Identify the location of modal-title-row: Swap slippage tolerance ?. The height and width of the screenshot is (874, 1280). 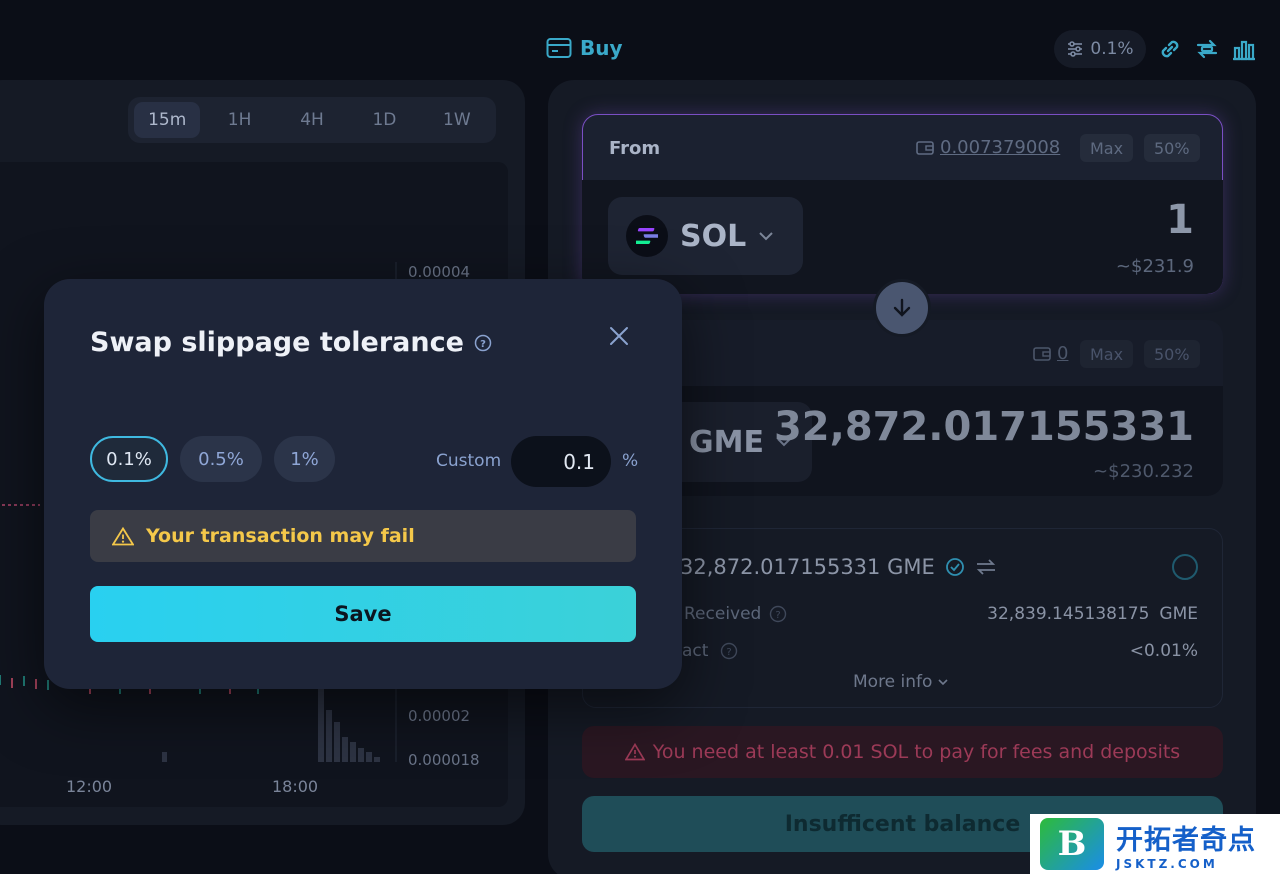
(291, 342).